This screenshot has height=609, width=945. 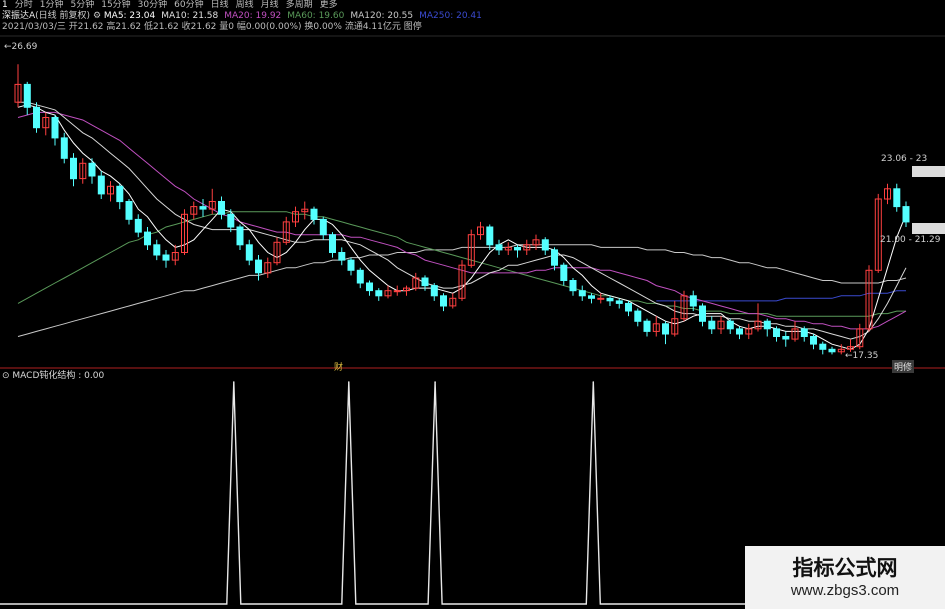 I want to click on watermark: 指标公式网 www.zbgs3.com, so click(x=845, y=577).